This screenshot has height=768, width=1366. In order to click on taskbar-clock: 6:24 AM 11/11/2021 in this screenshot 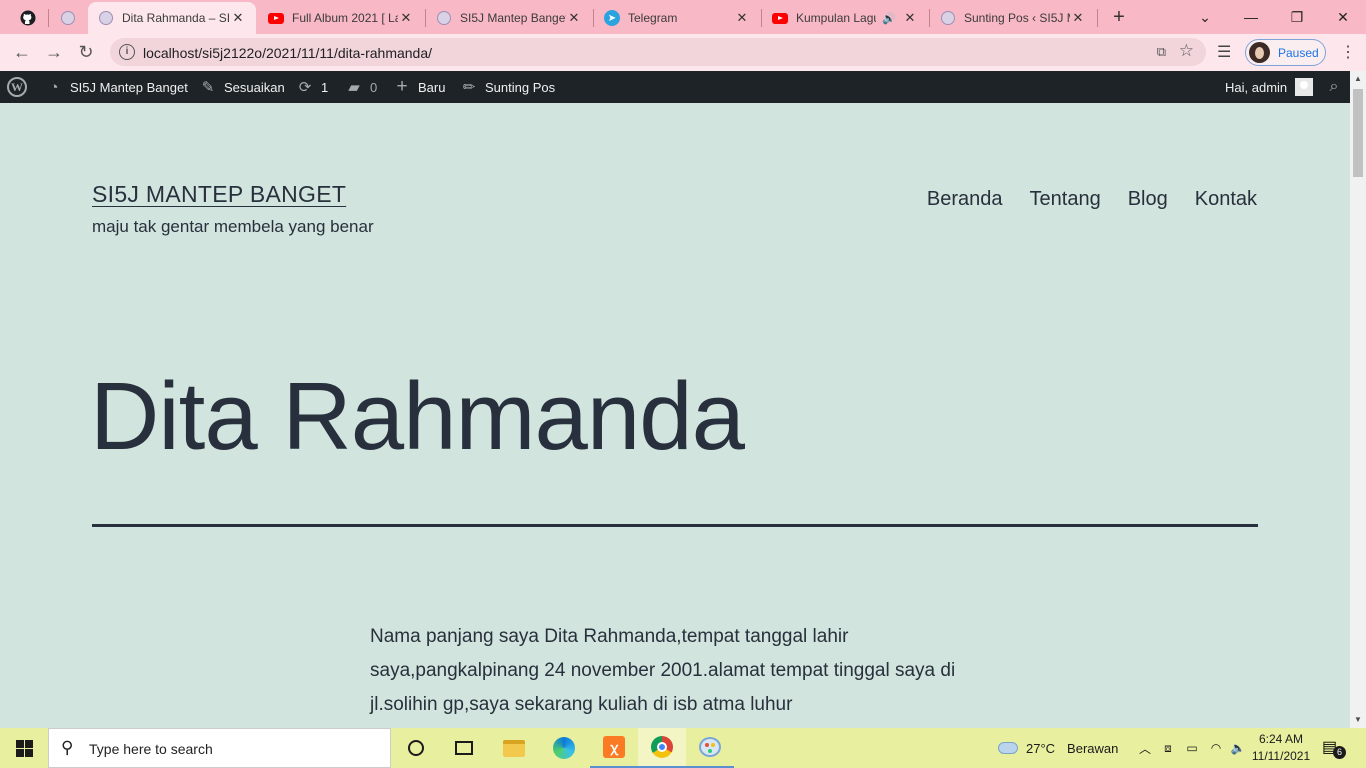, I will do `click(1281, 748)`.